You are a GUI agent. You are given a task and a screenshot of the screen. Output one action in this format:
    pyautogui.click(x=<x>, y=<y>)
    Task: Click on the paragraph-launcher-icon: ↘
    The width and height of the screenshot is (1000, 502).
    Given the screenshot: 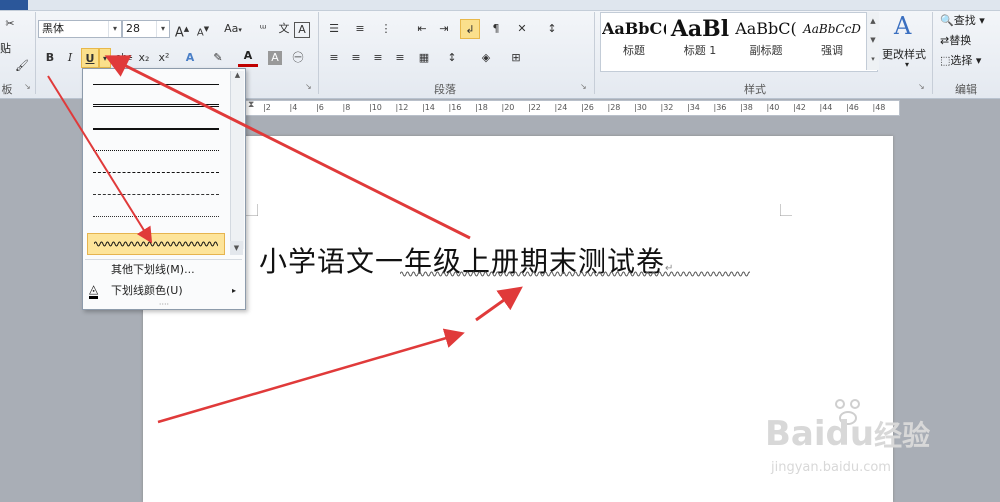 What is the action you would take?
    pyautogui.click(x=584, y=86)
    